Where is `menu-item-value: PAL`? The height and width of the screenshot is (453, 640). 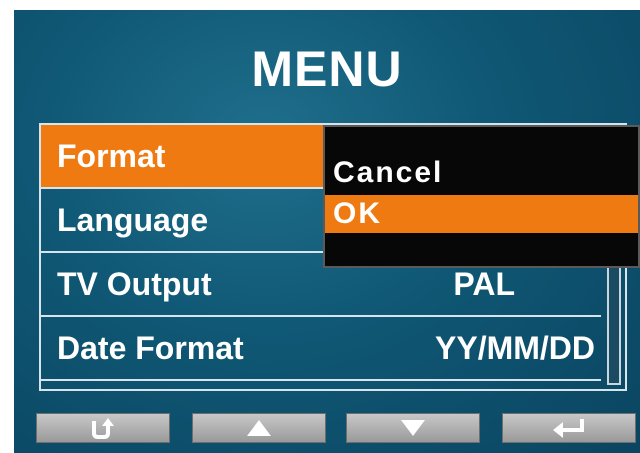
menu-item-value: PAL is located at coordinates (484, 284).